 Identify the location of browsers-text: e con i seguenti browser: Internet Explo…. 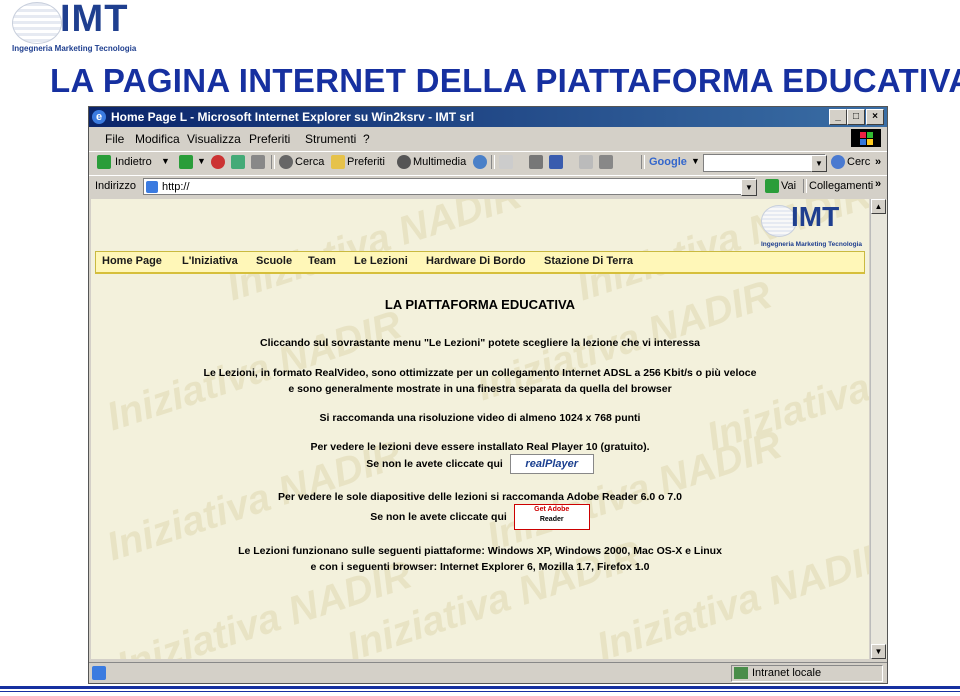
(480, 567).